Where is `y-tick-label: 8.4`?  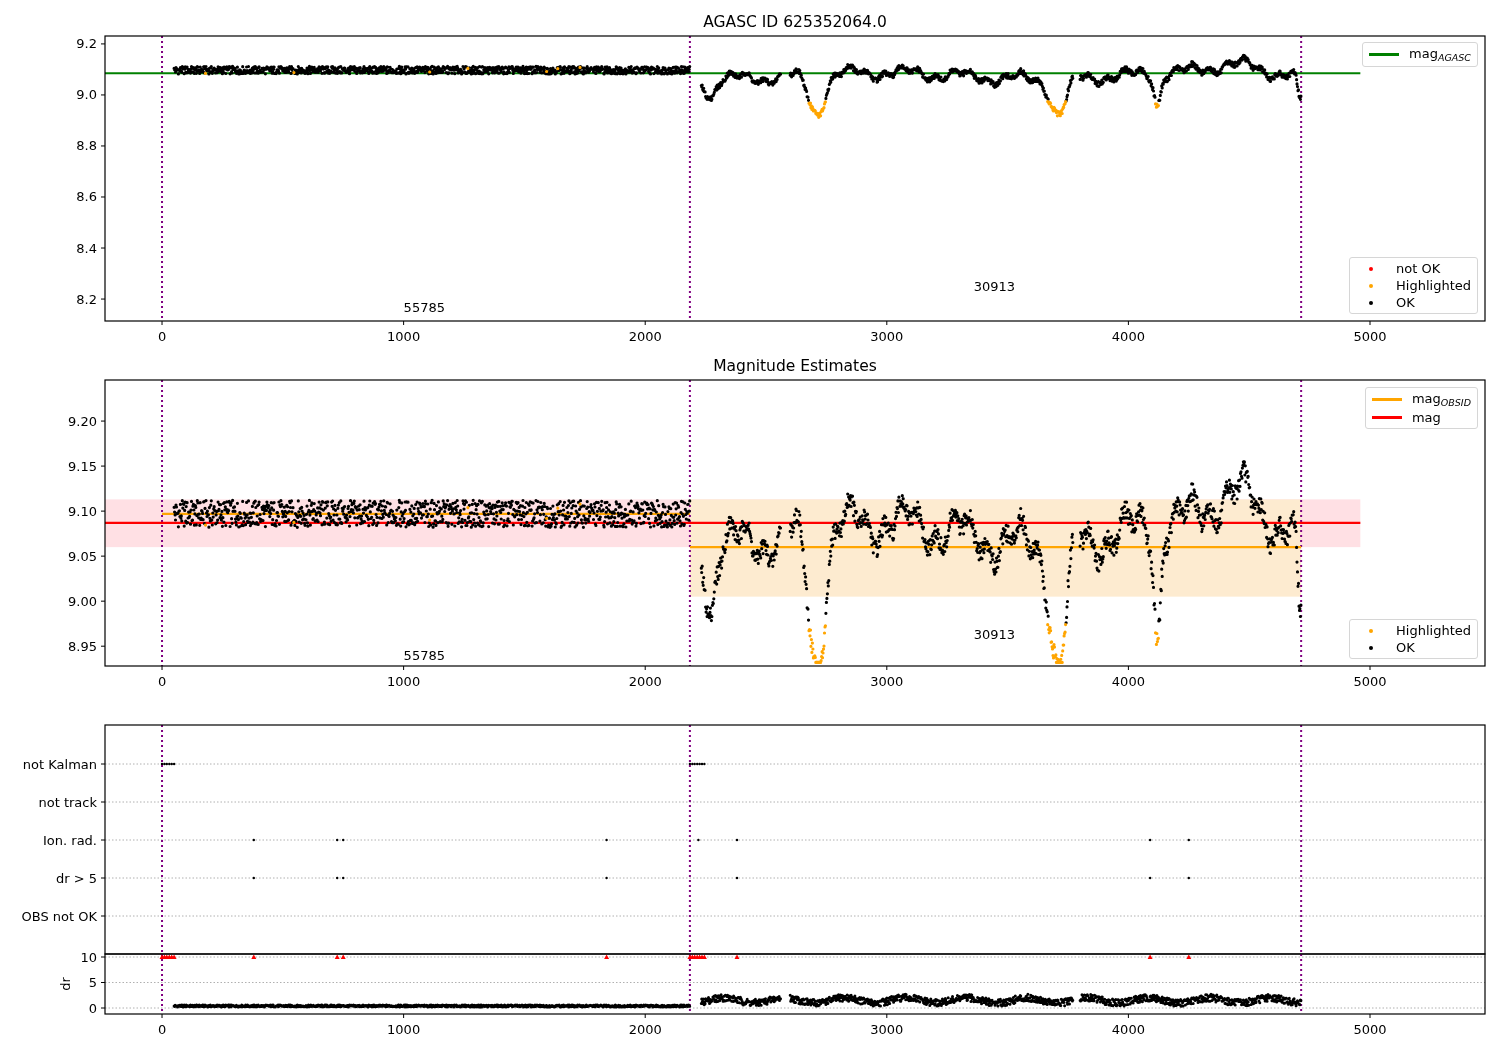
y-tick-label: 8.4 is located at coordinates (86, 248).